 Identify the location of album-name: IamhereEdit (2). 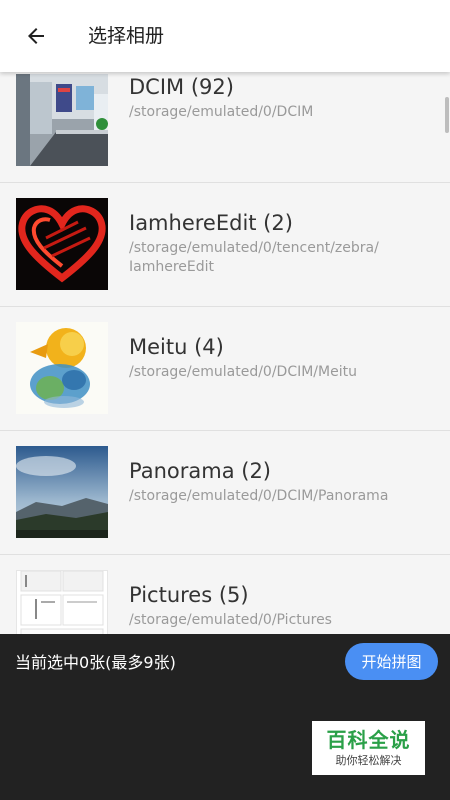
(211, 223).